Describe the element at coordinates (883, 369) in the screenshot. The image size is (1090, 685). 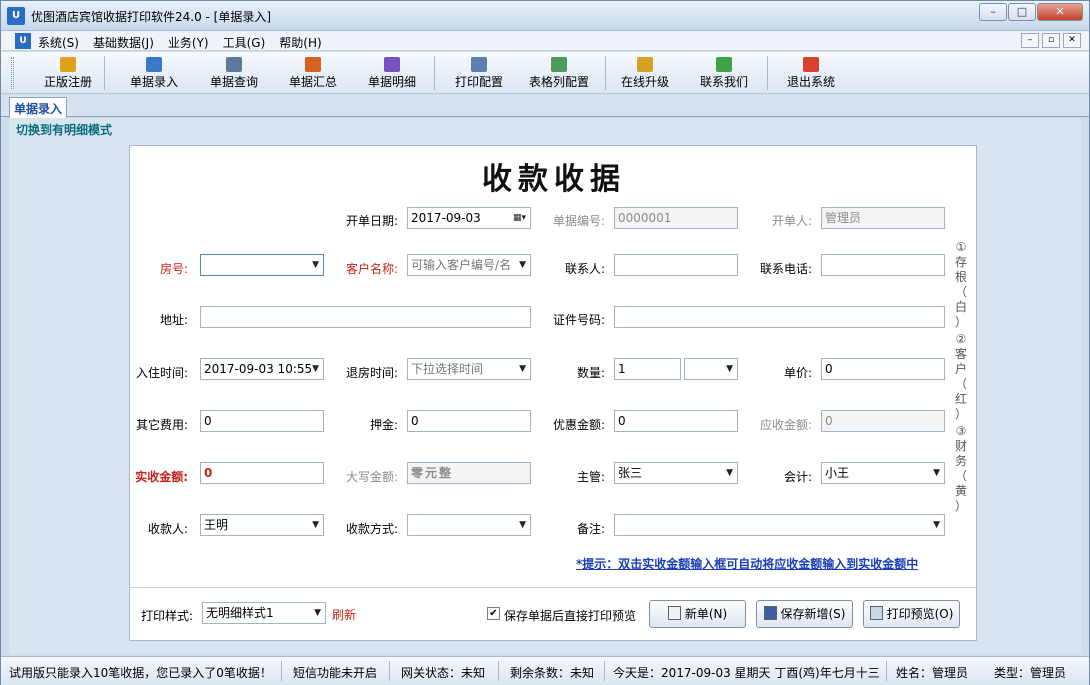
I see `price-input: 0` at that location.